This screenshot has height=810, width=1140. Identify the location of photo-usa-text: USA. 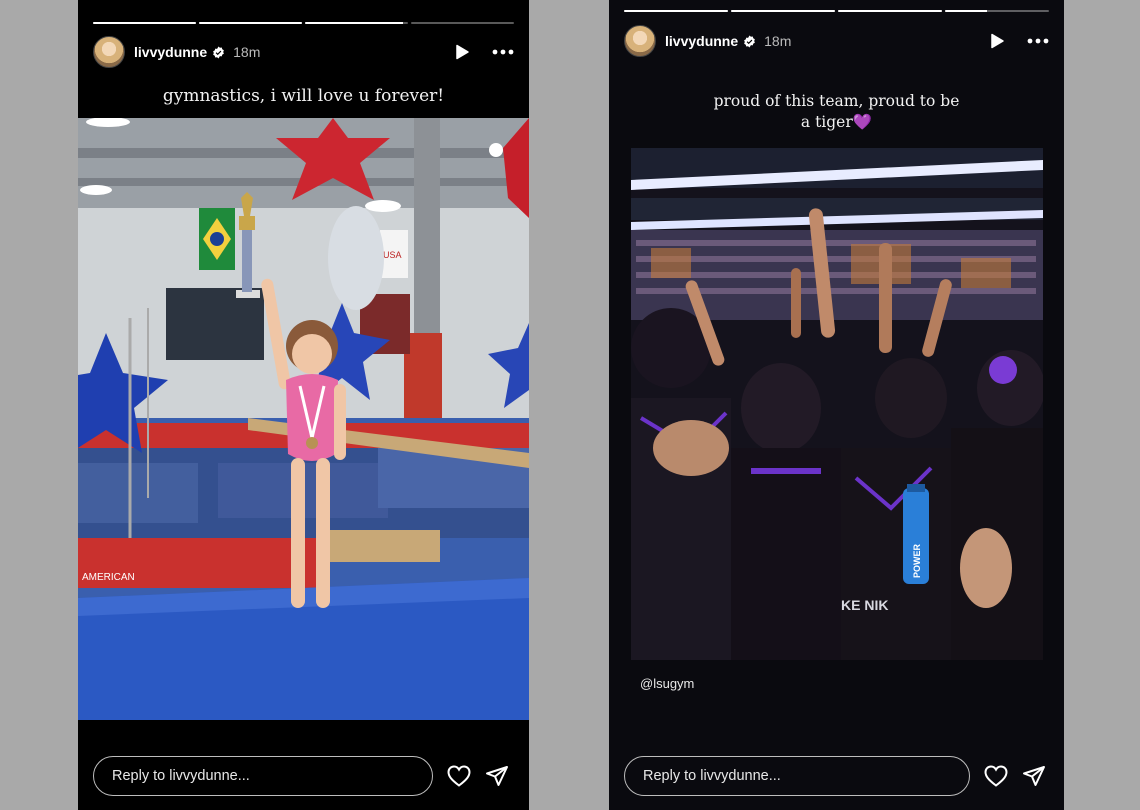
(392, 255).